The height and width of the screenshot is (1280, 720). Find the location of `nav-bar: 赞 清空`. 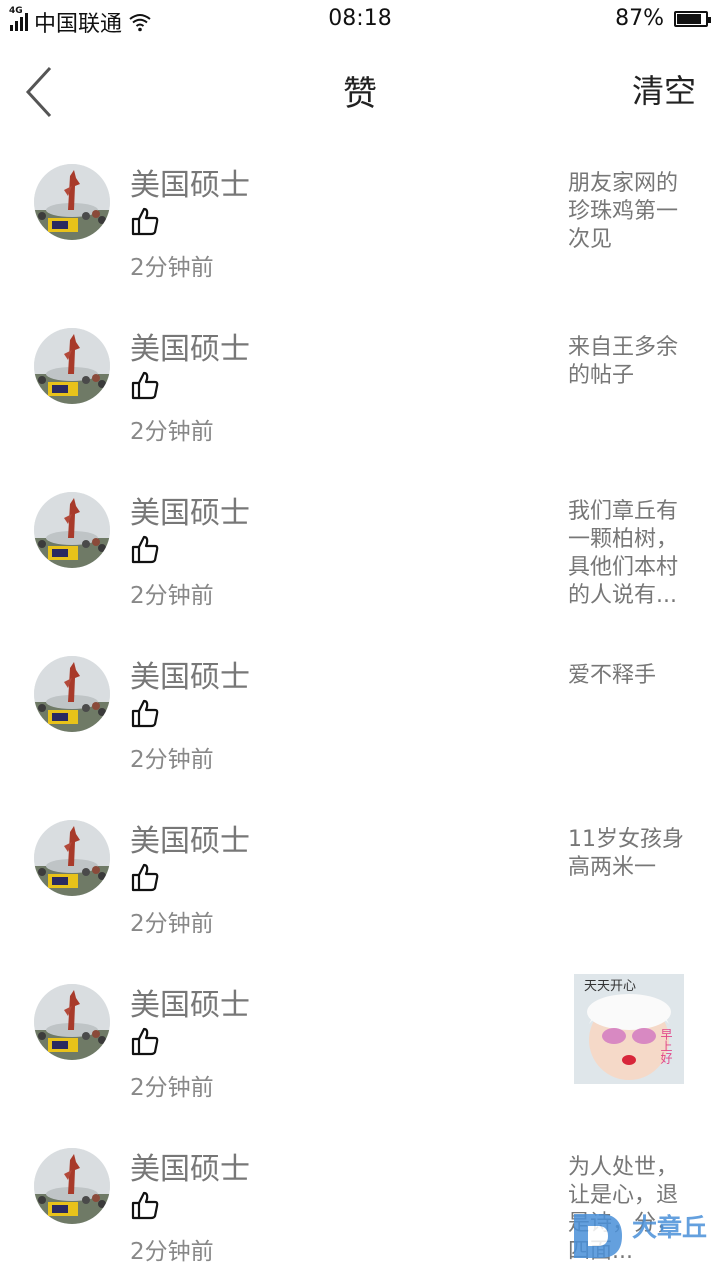

nav-bar: 赞 清空 is located at coordinates (360, 87).